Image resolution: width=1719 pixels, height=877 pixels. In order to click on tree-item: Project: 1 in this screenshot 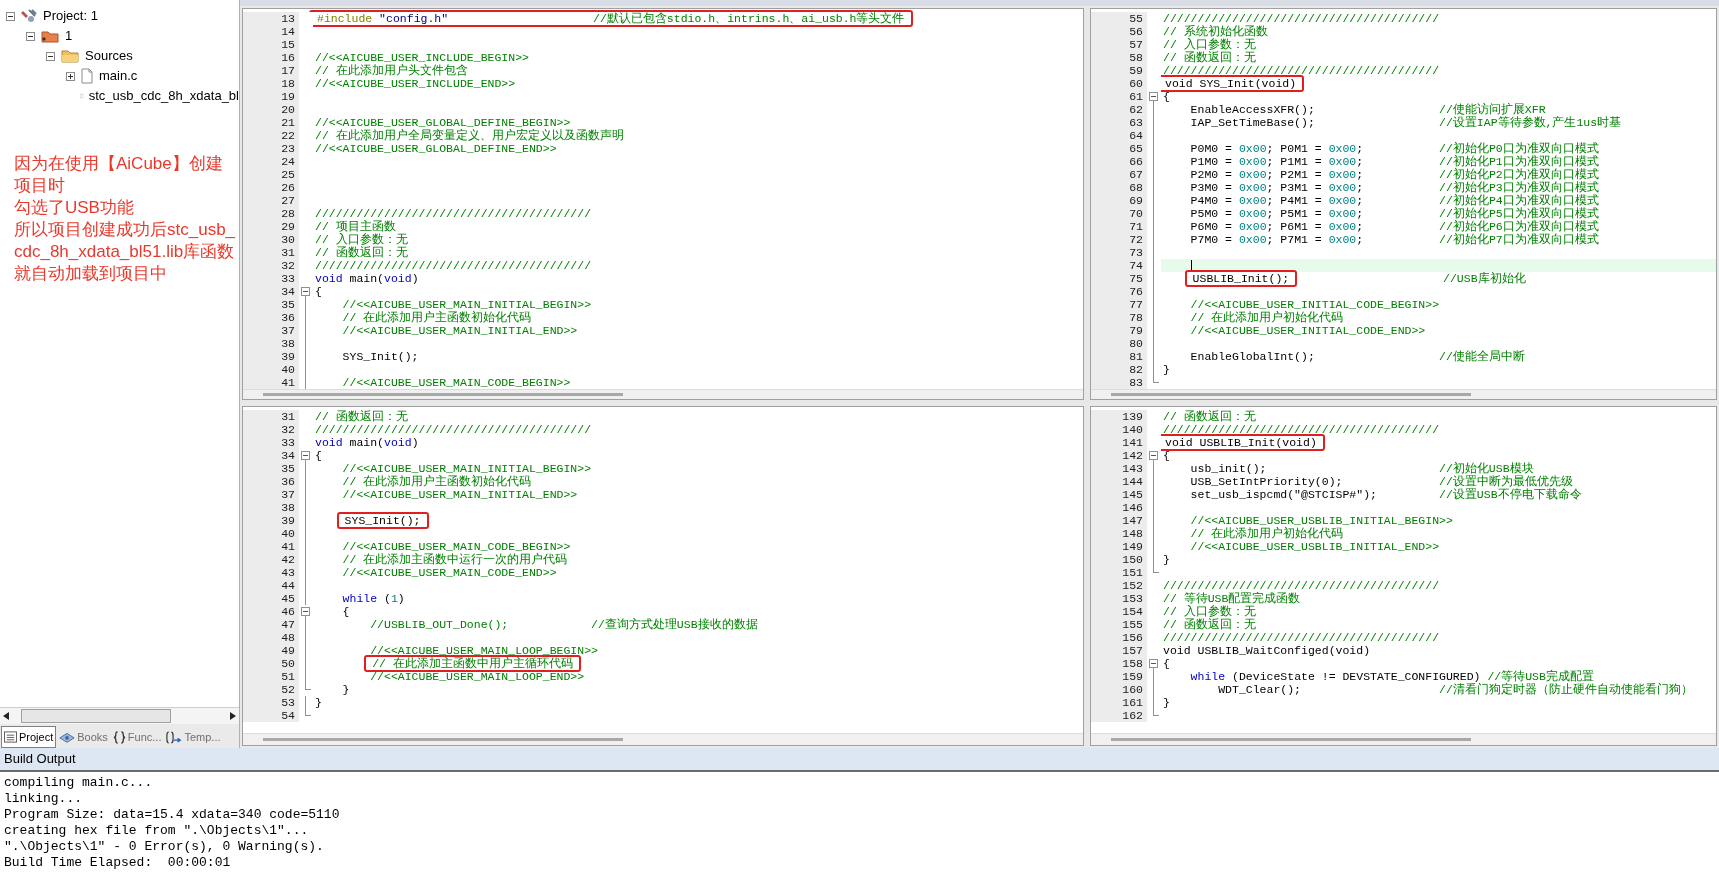, I will do `click(70, 16)`.